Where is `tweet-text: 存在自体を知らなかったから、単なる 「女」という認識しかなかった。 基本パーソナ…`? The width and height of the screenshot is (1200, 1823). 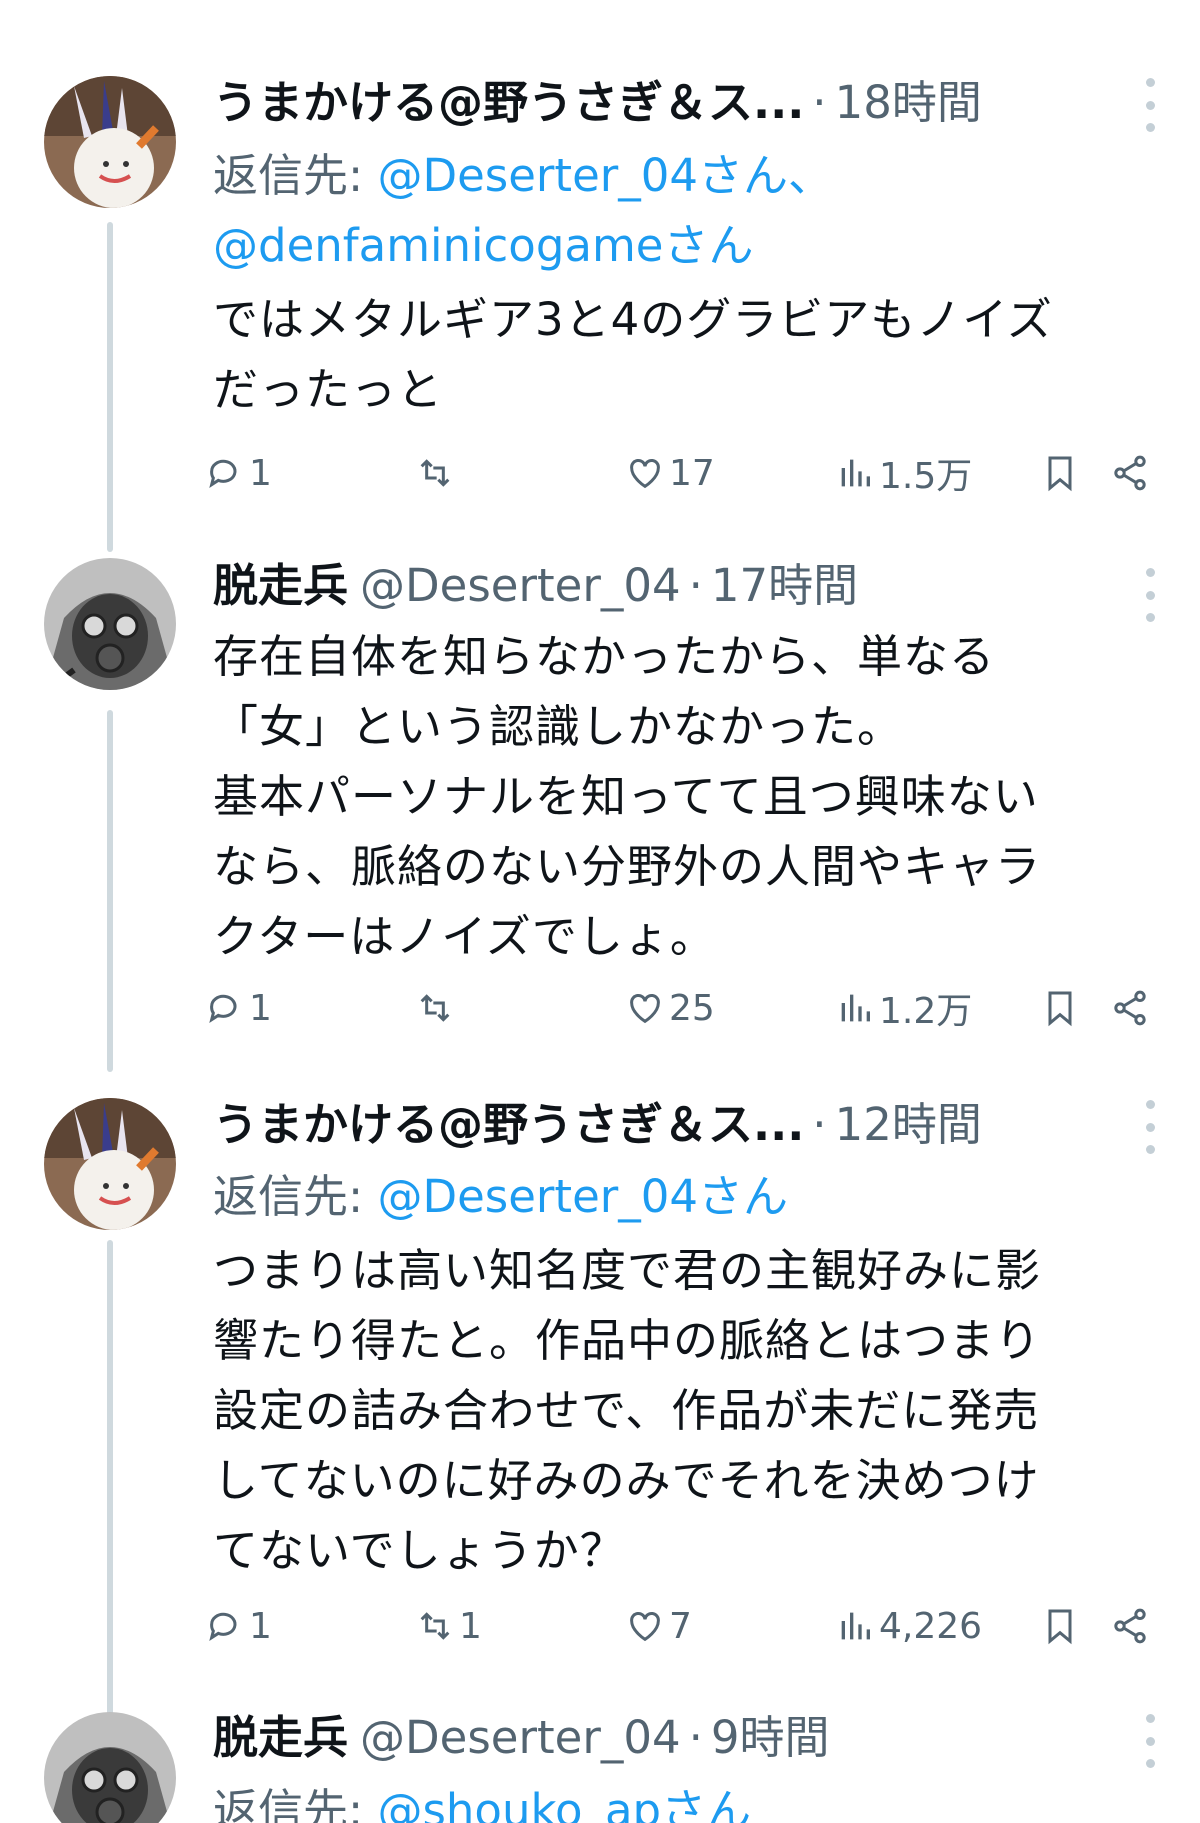 tweet-text: 存在自体を知らなかったから、単なる 「女」という認識しかなかった。 基本パーソナ… is located at coordinates (627, 796).